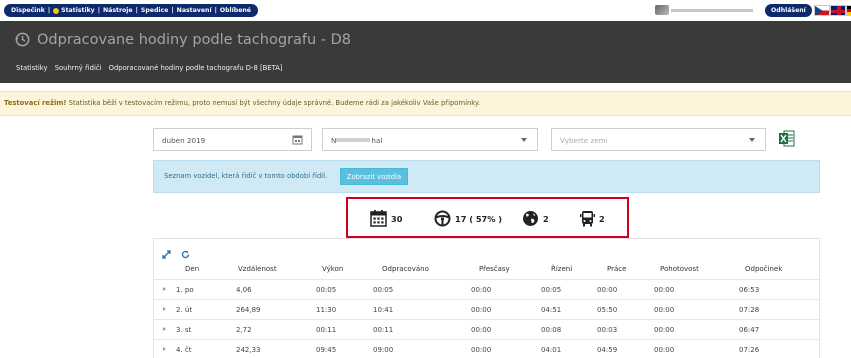  I want to click on excel-export-icon, so click(787, 138).